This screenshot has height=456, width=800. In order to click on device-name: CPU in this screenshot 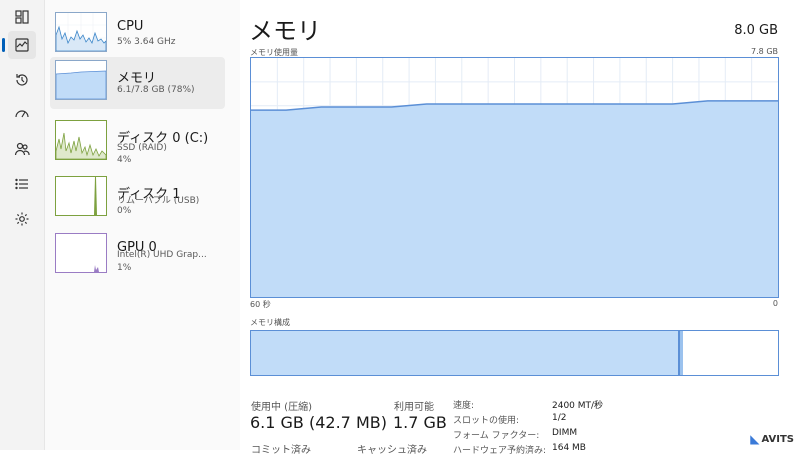, I will do `click(130, 26)`.